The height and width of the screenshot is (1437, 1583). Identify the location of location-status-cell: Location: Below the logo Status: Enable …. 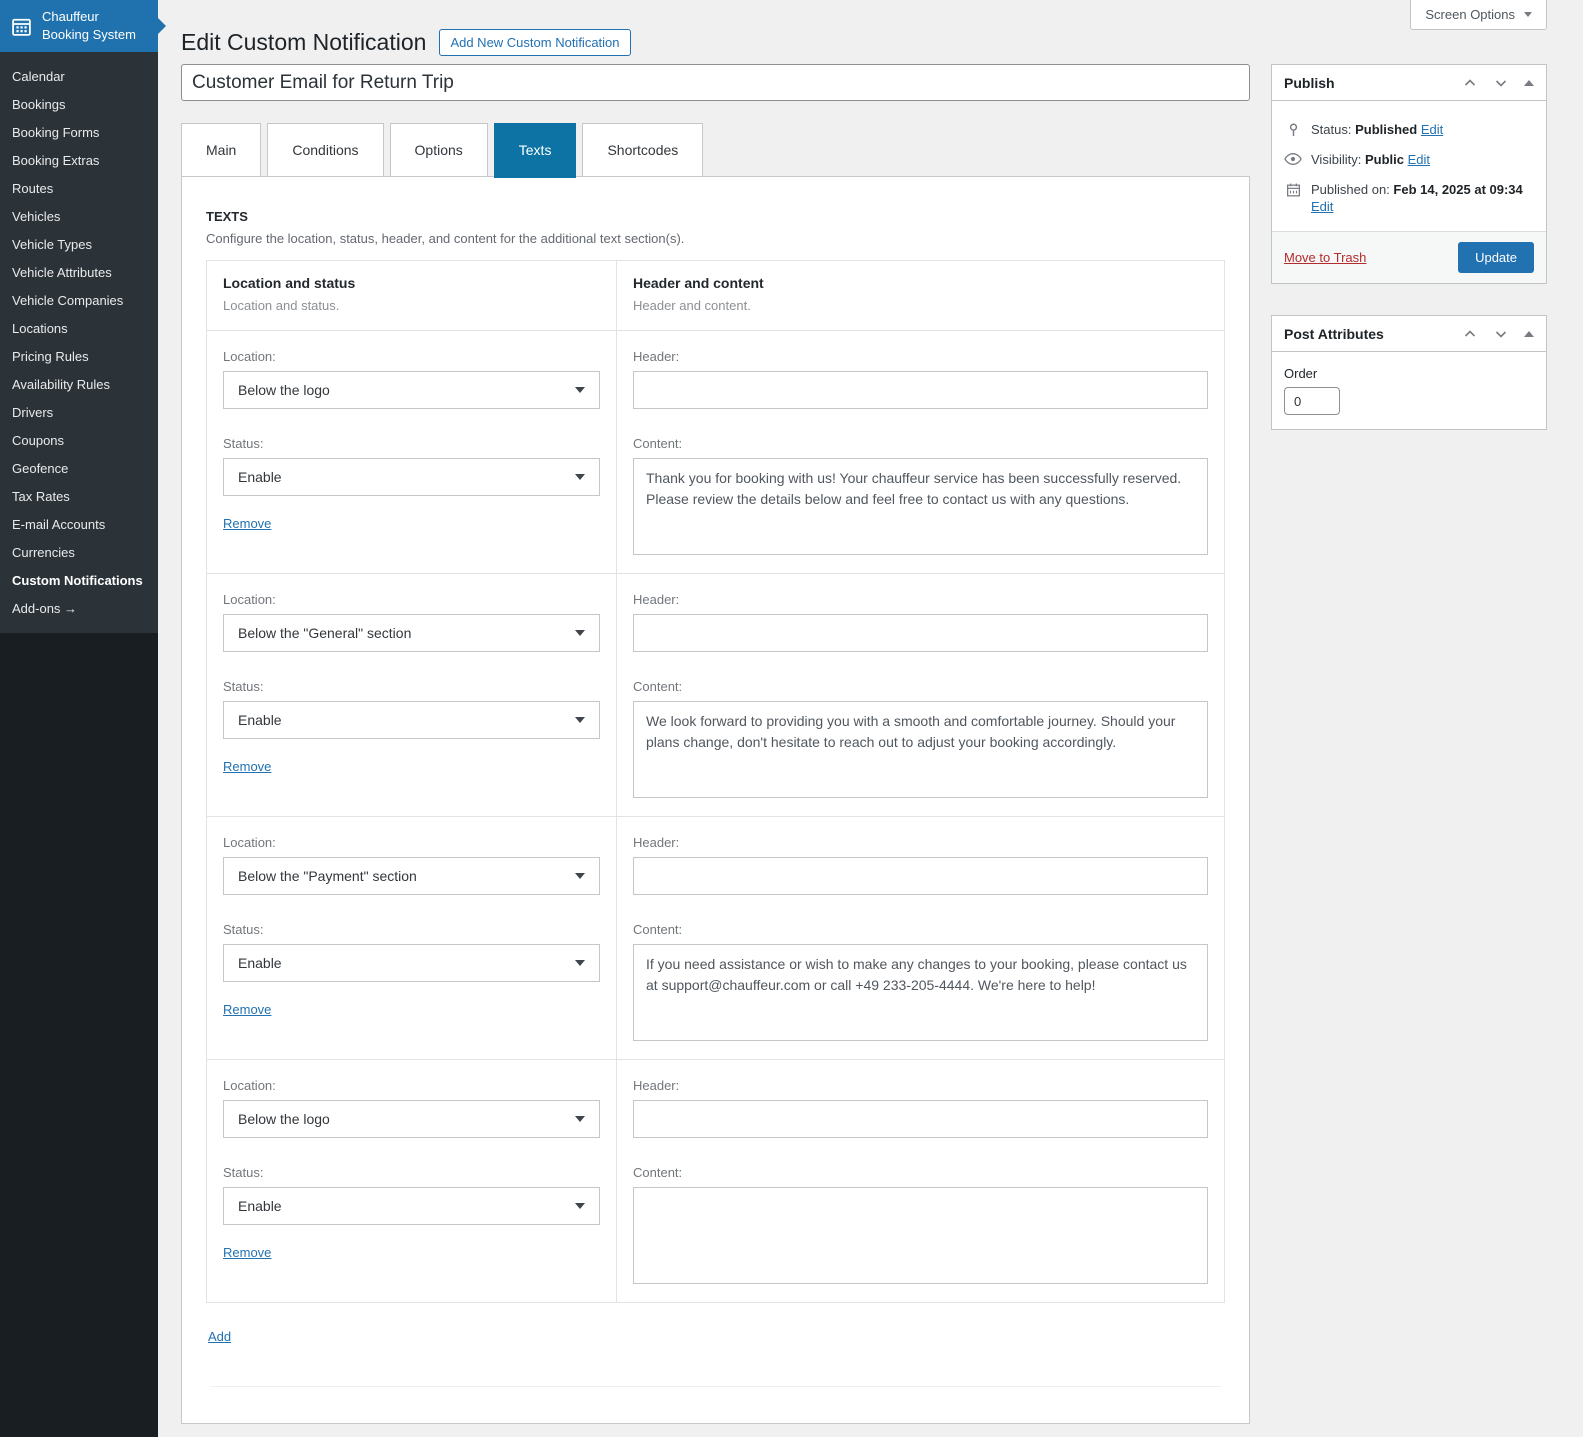
(412, 1181).